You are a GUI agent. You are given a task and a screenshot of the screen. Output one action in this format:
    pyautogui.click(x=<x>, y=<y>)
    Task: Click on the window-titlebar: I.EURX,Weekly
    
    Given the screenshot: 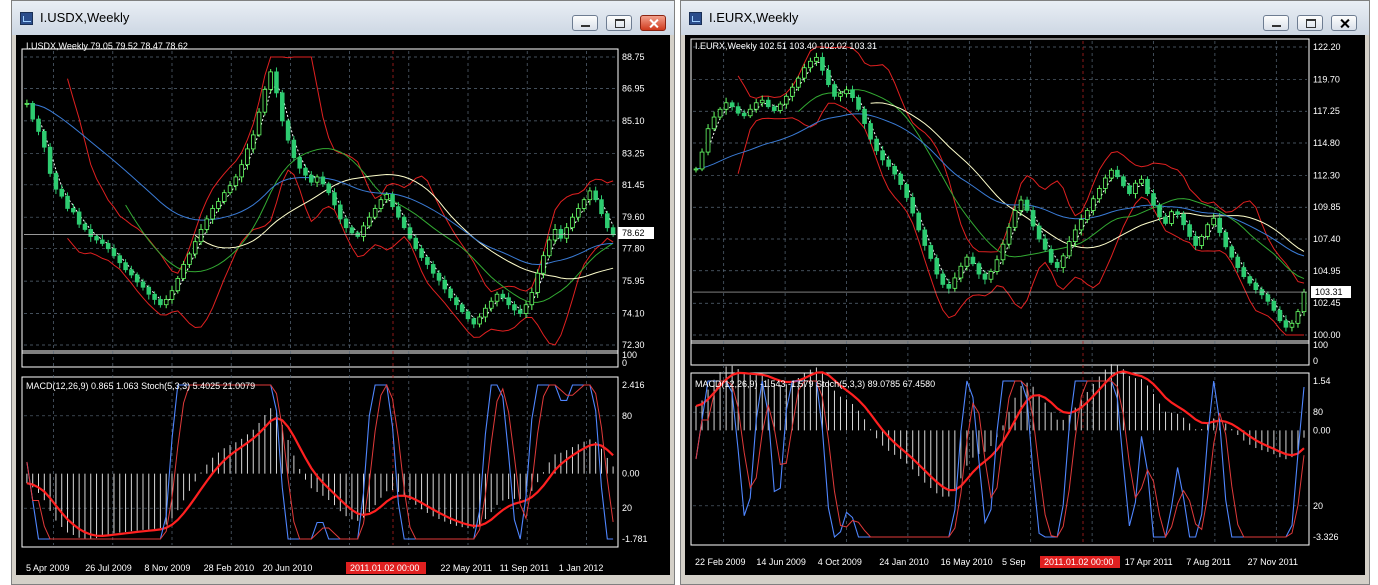 What is the action you would take?
    pyautogui.click(x=1025, y=18)
    